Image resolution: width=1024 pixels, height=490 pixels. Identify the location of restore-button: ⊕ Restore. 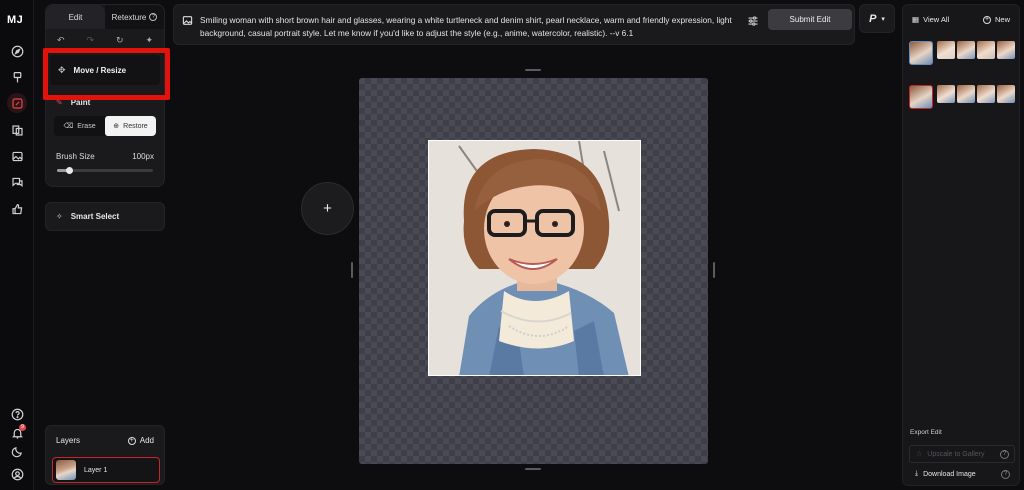
(130, 126).